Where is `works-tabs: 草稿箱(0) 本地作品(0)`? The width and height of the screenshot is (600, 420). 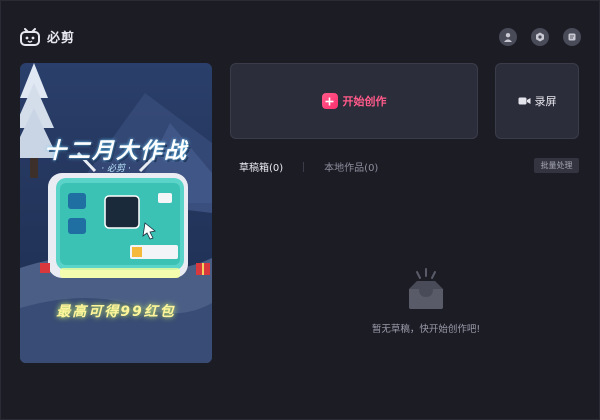 works-tabs: 草稿箱(0) 本地作品(0) is located at coordinates (308, 166).